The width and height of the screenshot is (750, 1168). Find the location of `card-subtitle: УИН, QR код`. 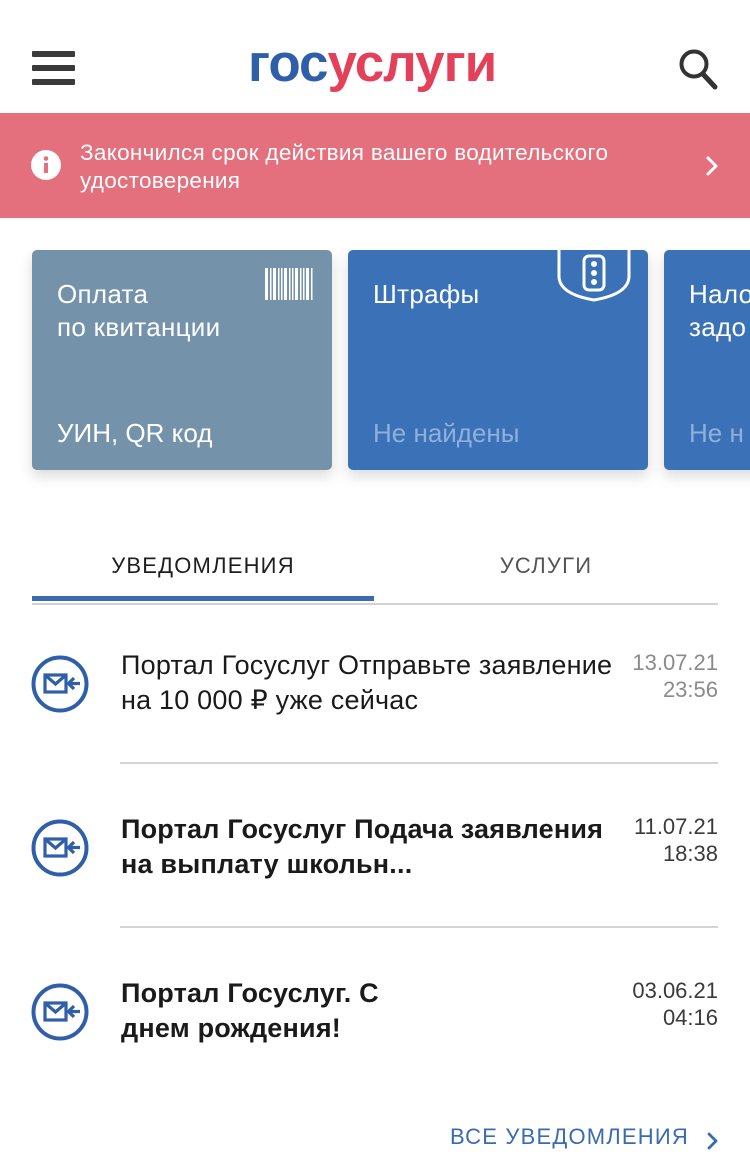

card-subtitle: УИН, QR код is located at coordinates (135, 433).